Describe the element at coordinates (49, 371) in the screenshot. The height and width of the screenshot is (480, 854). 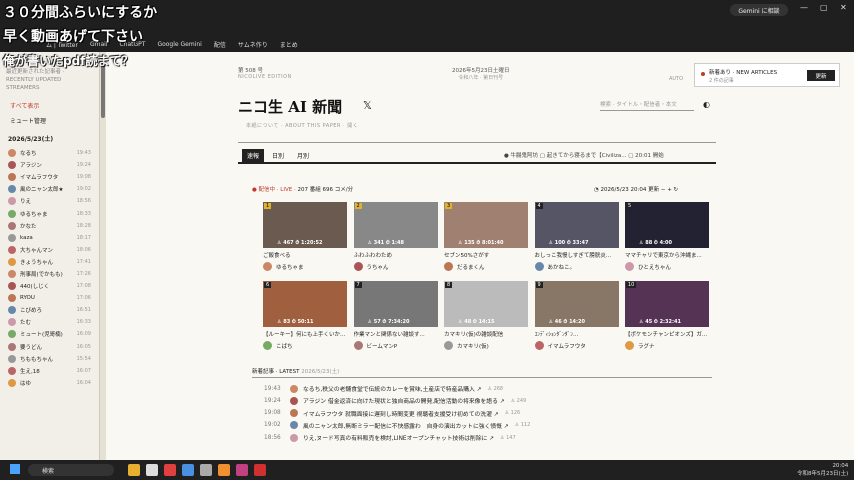
I see `sidebar-streamer-row: 生え,18 16:07` at that location.